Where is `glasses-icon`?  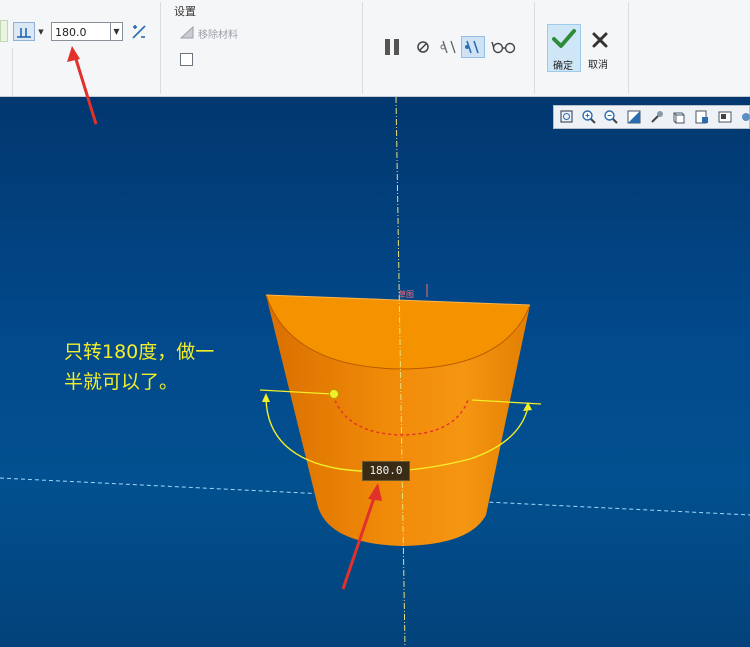 glasses-icon is located at coordinates (503, 47).